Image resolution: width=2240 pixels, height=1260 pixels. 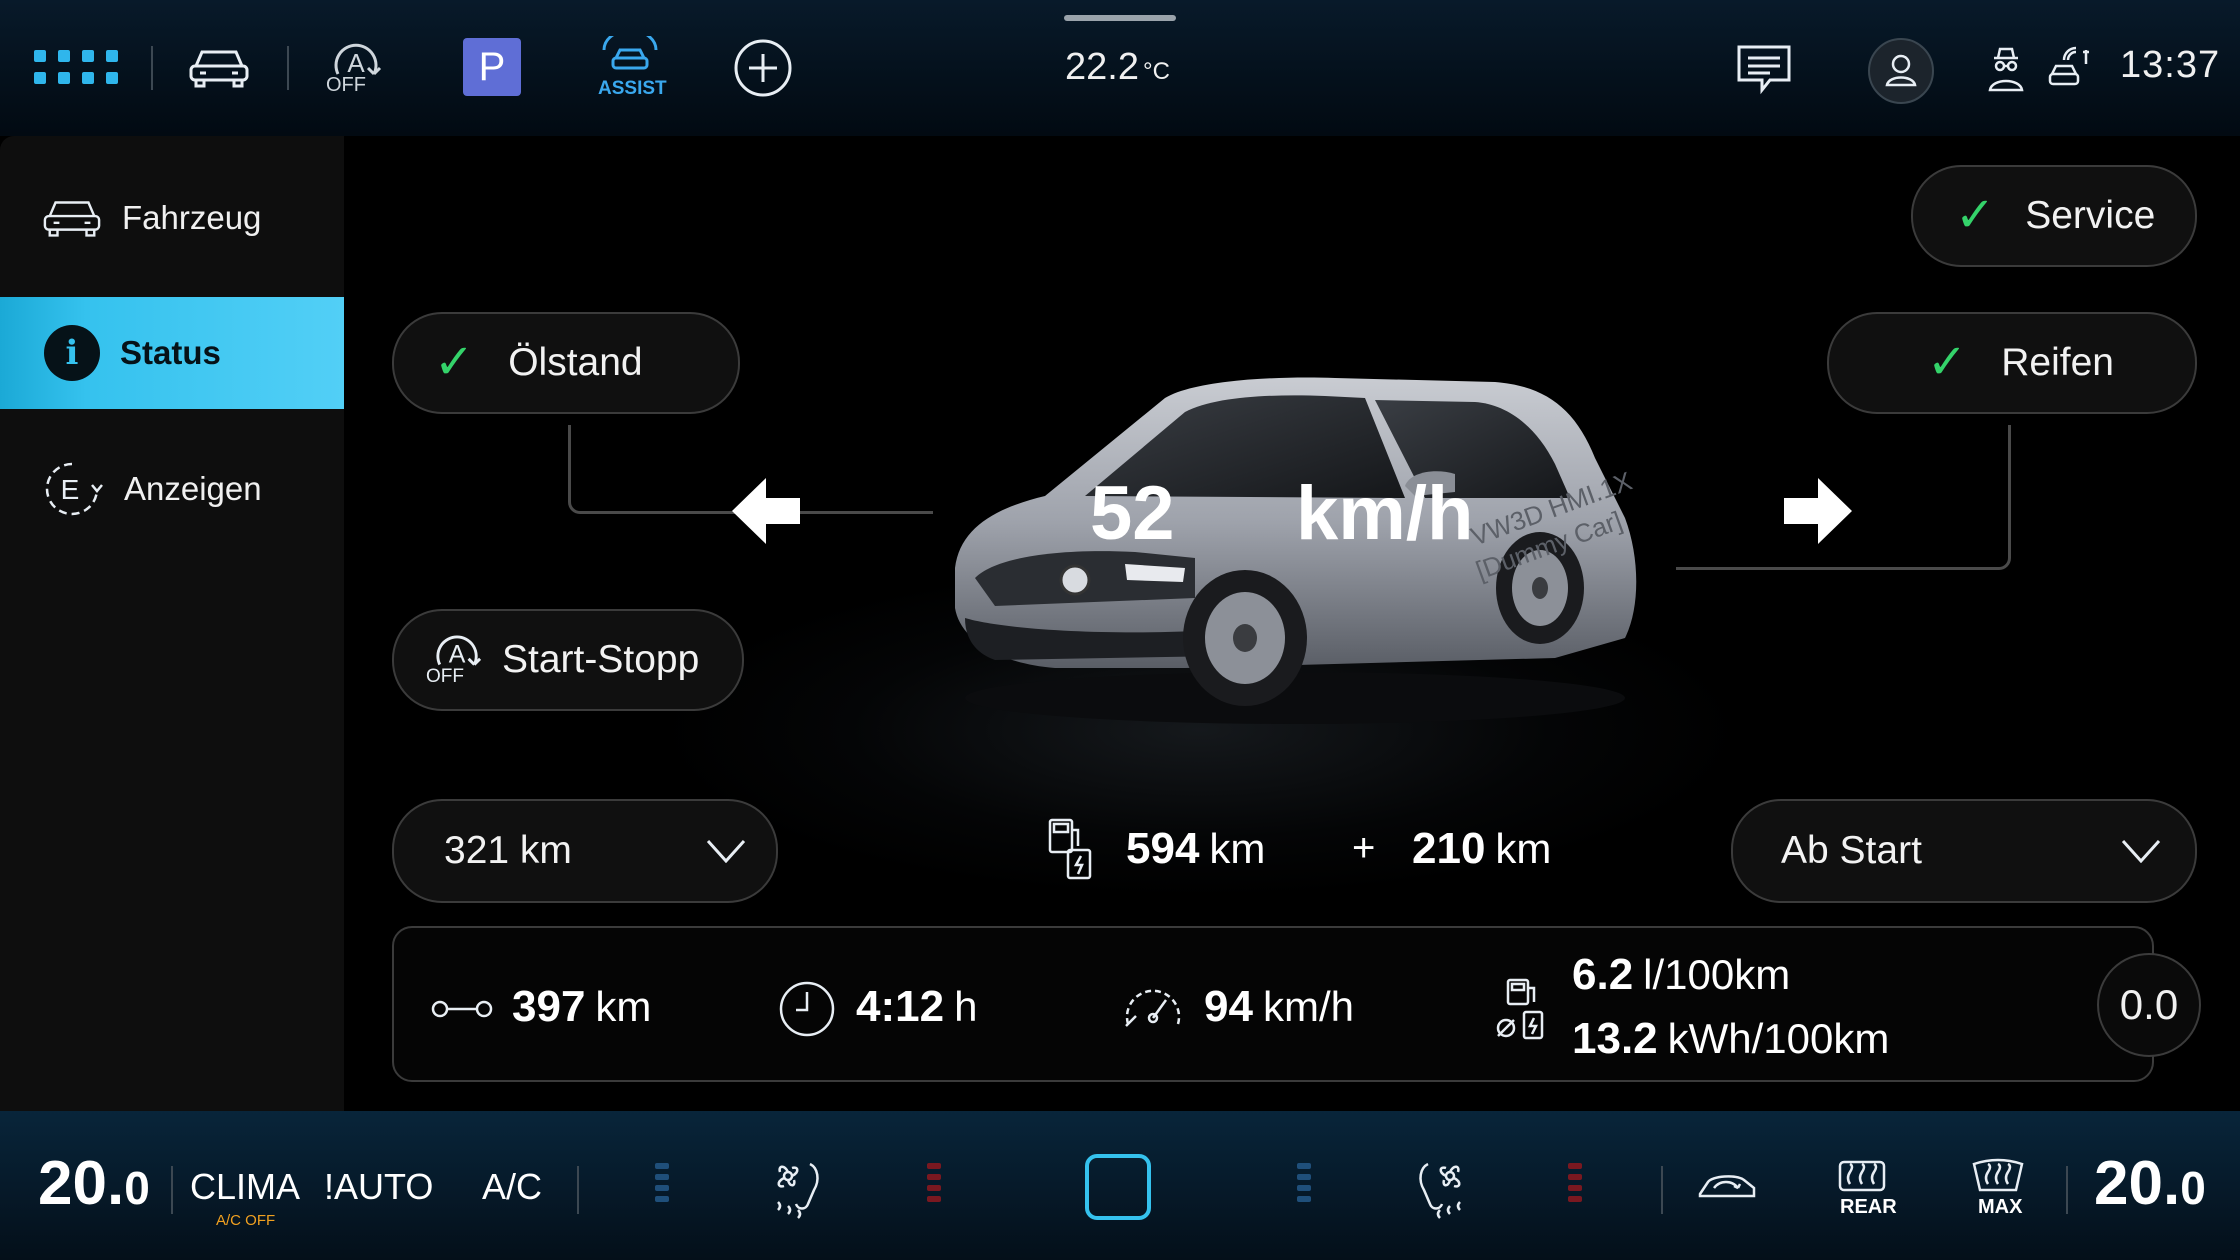 What do you see at coordinates (78, 68) in the screenshot?
I see `app-grid-icon` at bounding box center [78, 68].